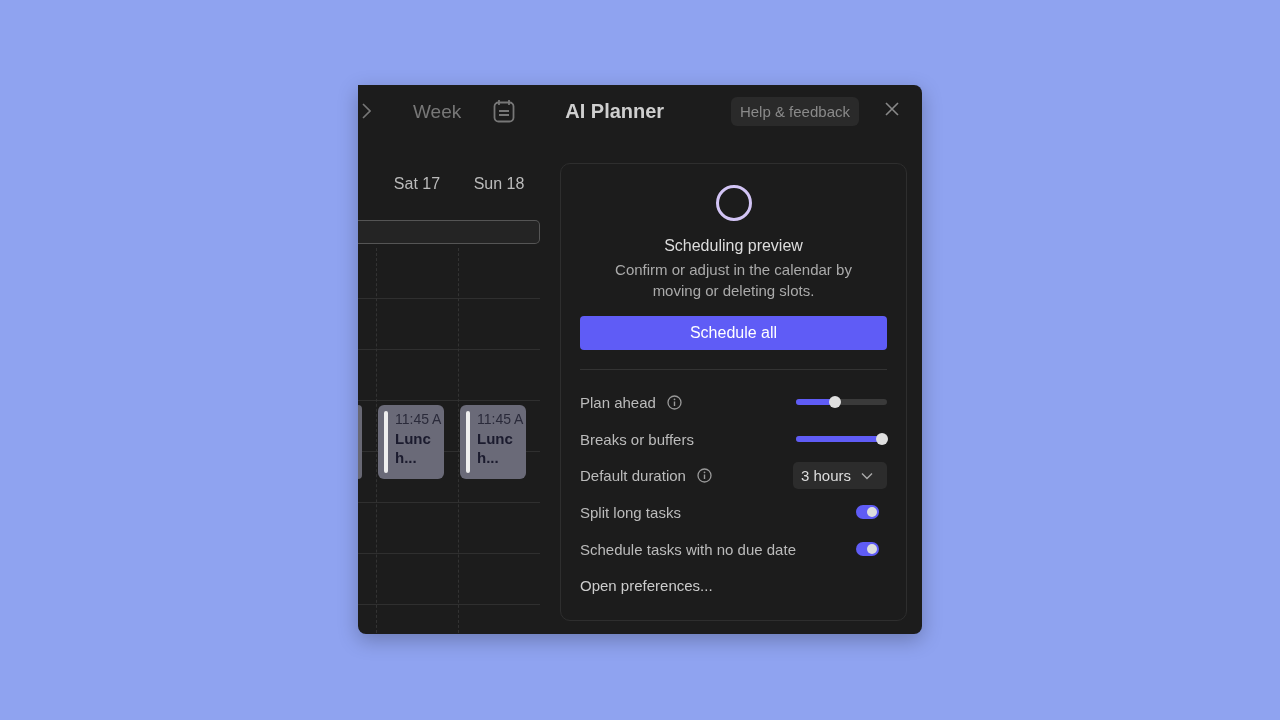 The height and width of the screenshot is (720, 1280). What do you see at coordinates (840, 476) in the screenshot?
I see `duration-dropdown: 3 hours` at bounding box center [840, 476].